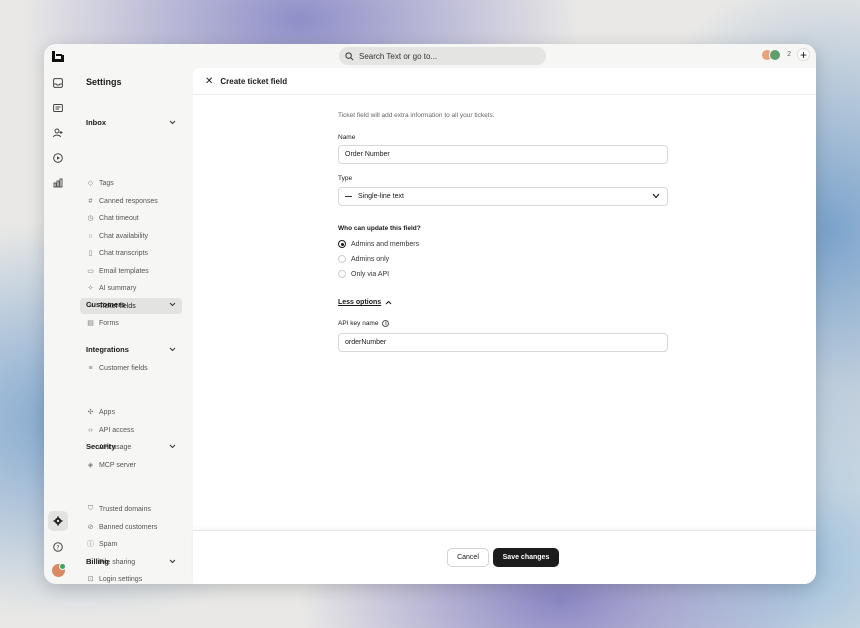 This screenshot has height=628, width=860. Describe the element at coordinates (131, 288) in the screenshot. I see `sidebar-item-ai-summary: ✧ AI summary` at that location.